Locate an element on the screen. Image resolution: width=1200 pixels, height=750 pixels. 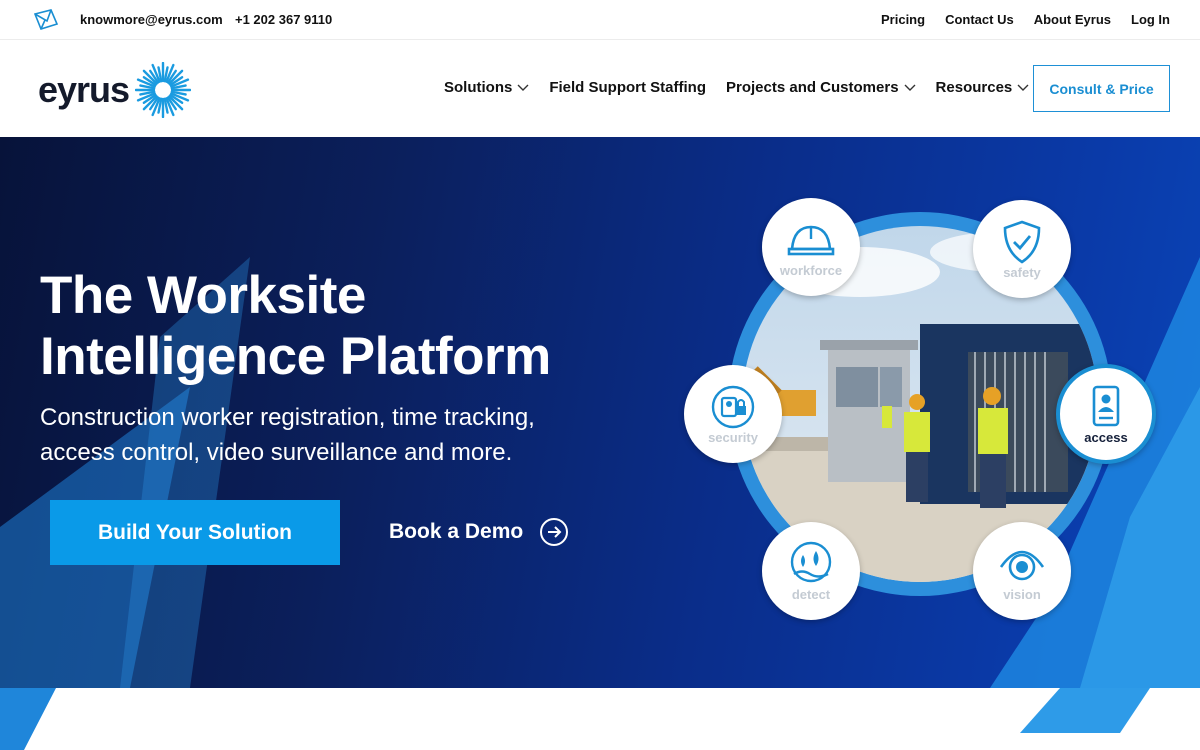
nav-projects-and-customers: Projects and Customers is located at coordinates (821, 87).